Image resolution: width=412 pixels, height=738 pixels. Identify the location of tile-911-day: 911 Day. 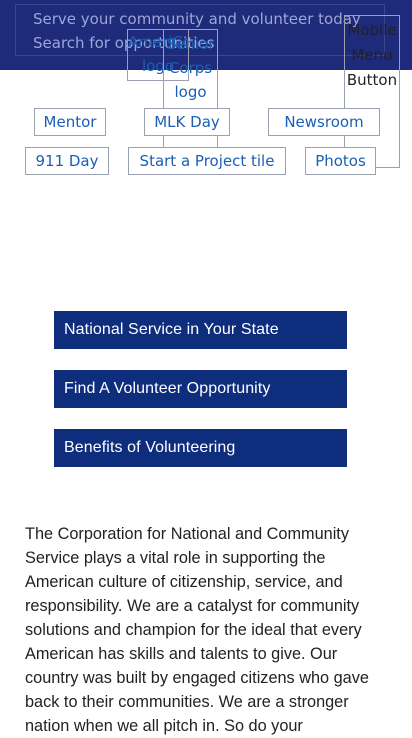
(67, 161).